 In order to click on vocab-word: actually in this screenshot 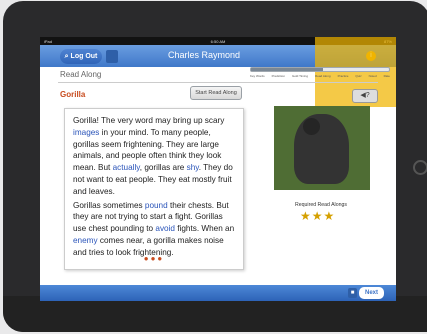, I will do `click(126, 167)`.